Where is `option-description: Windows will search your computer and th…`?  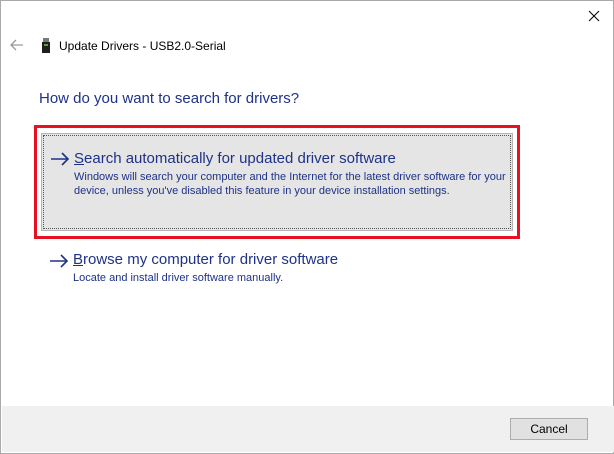
option-description: Windows will search your computer and th… is located at coordinates (290, 184).